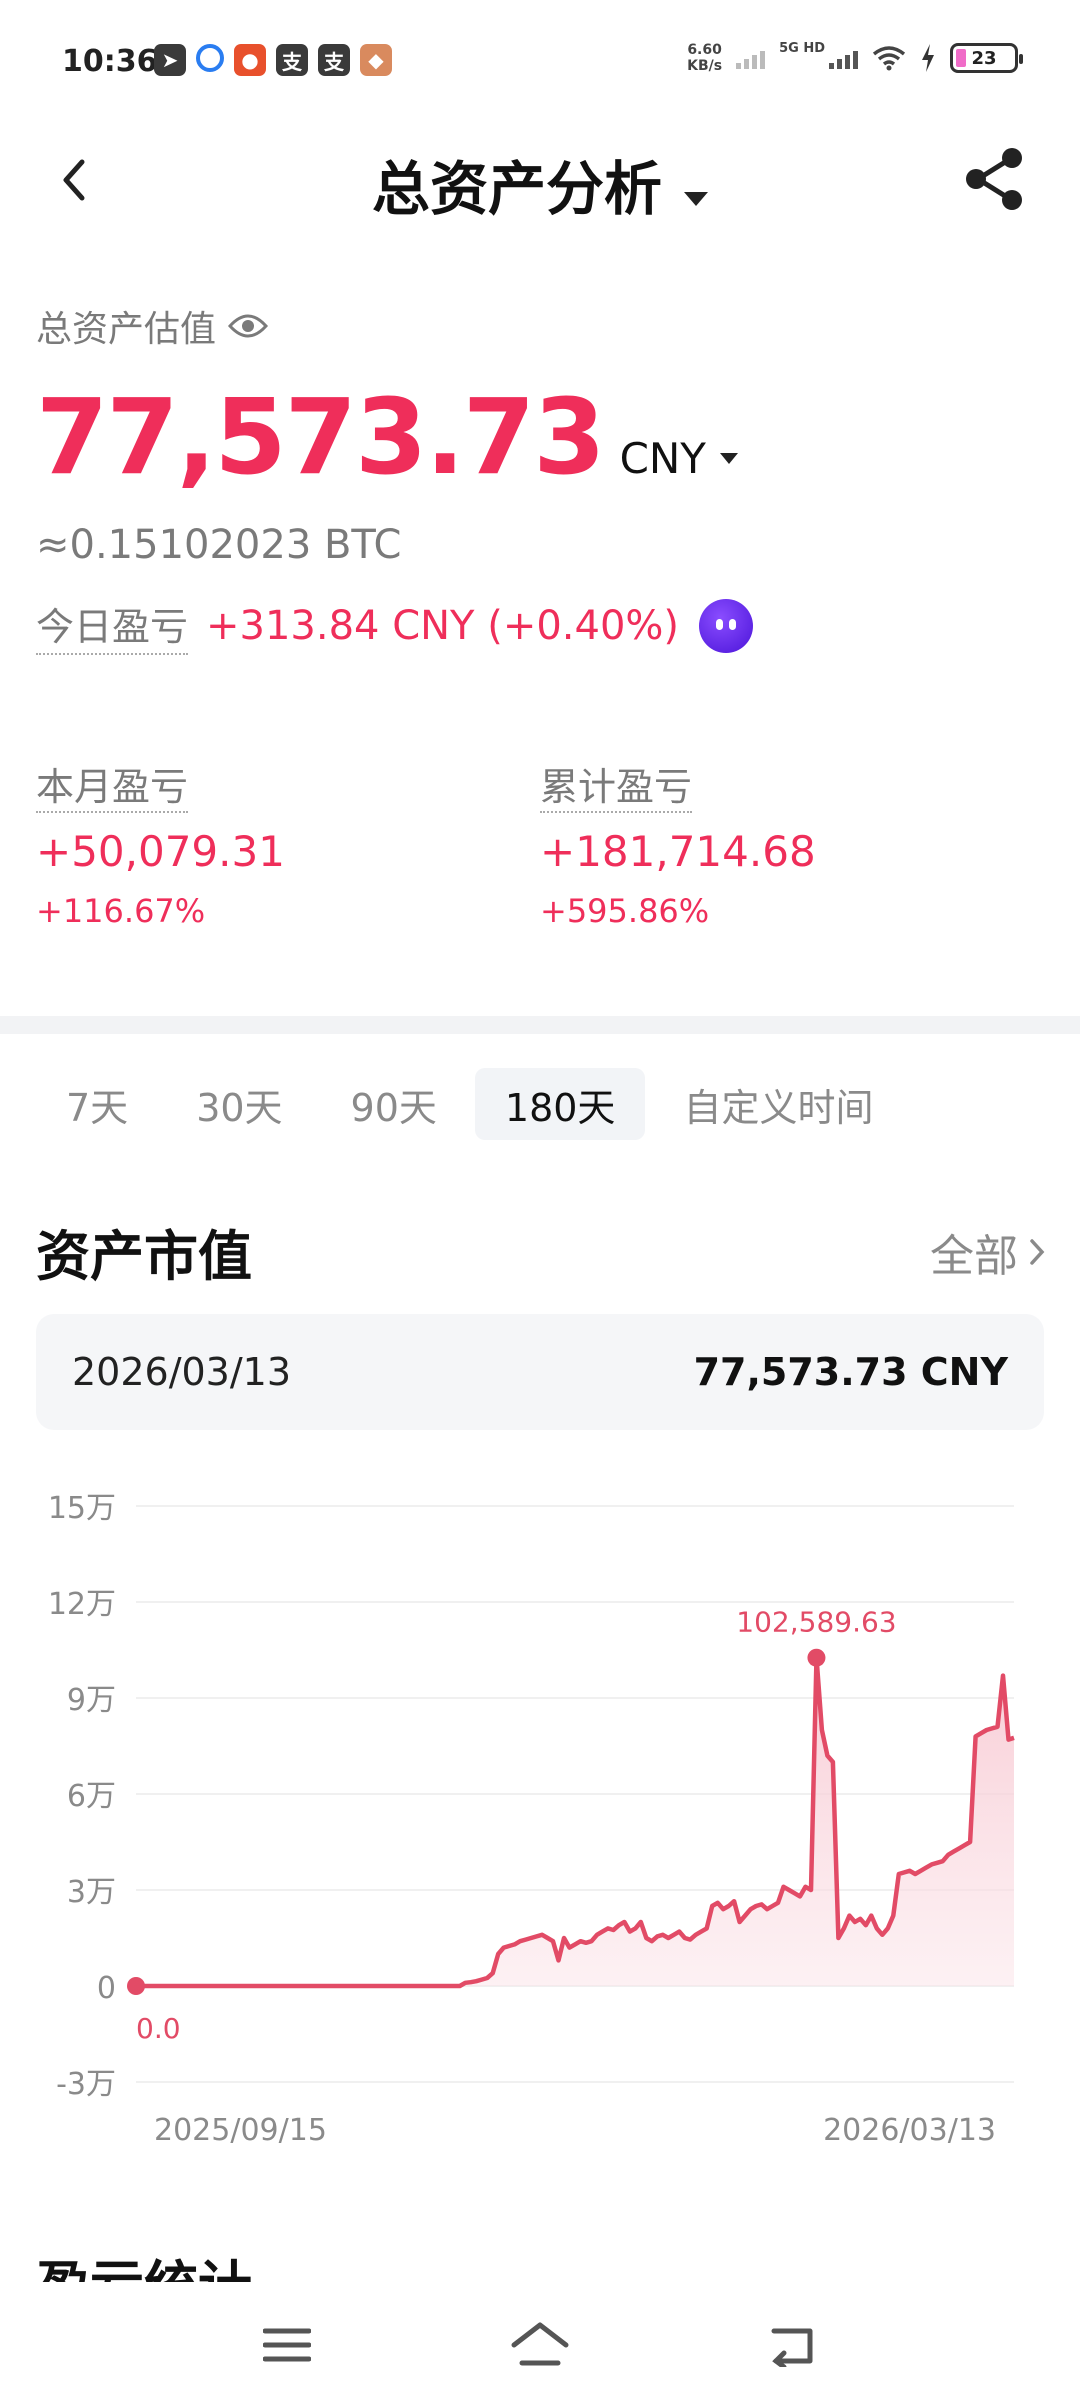 This screenshot has width=1080, height=2408. I want to click on status-time: 10:36, so click(110, 61).